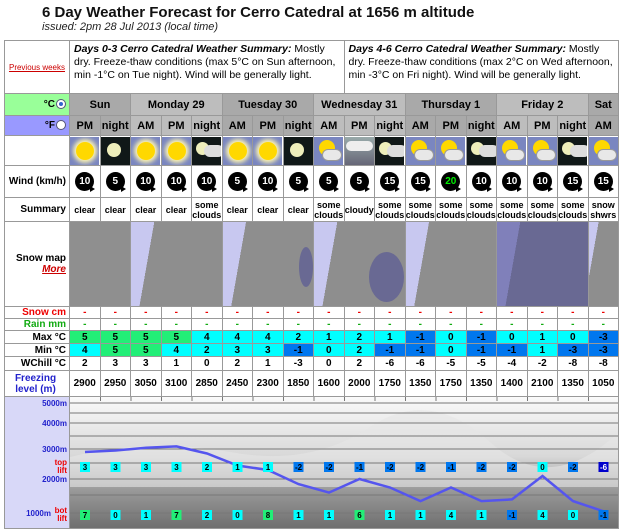 This screenshot has height=529, width=620. What do you see at coordinates (176, 383) in the screenshot?
I see `freezing-level-cell: 3100` at bounding box center [176, 383].